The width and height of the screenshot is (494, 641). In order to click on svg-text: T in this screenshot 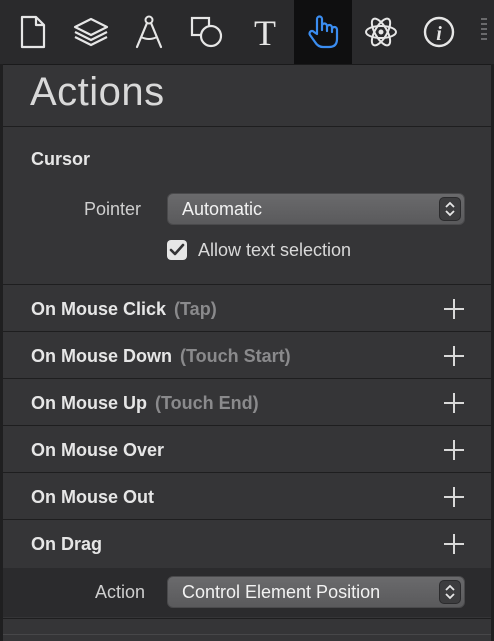, I will do `click(265, 32)`.